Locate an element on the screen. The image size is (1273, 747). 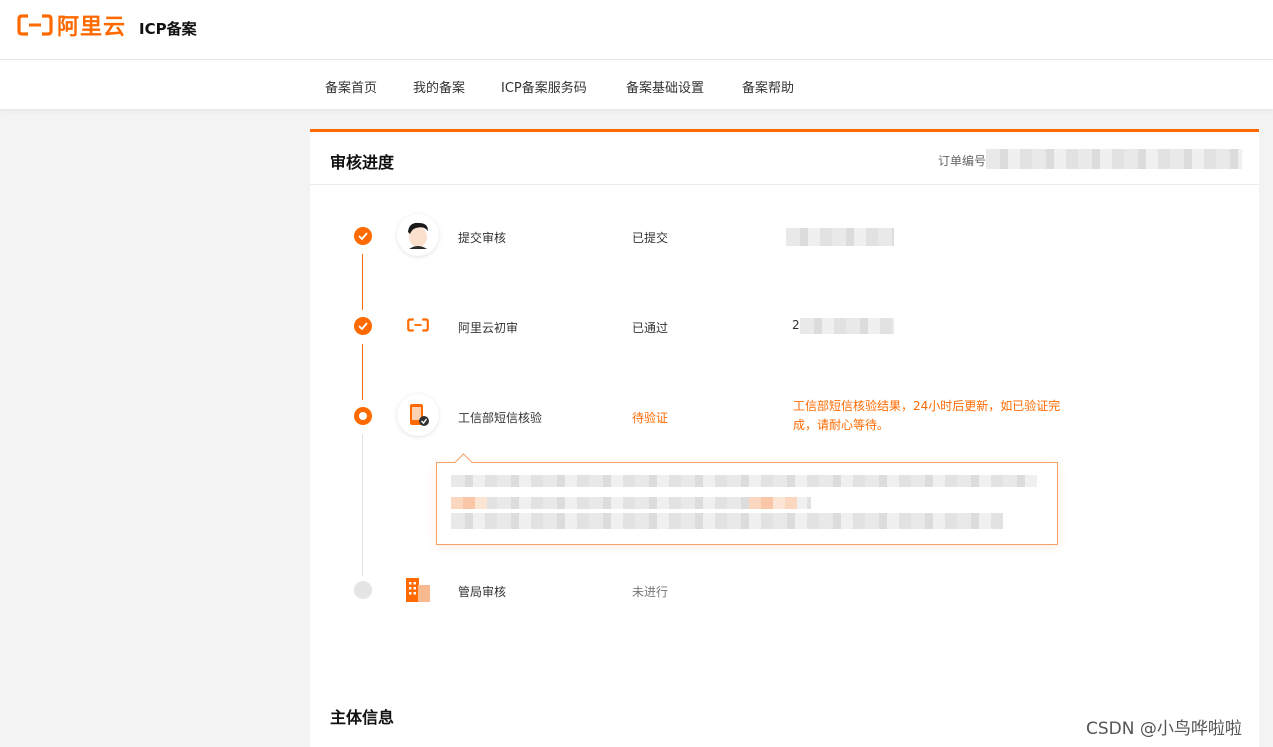
step-name: 提交审核 is located at coordinates (482, 238).